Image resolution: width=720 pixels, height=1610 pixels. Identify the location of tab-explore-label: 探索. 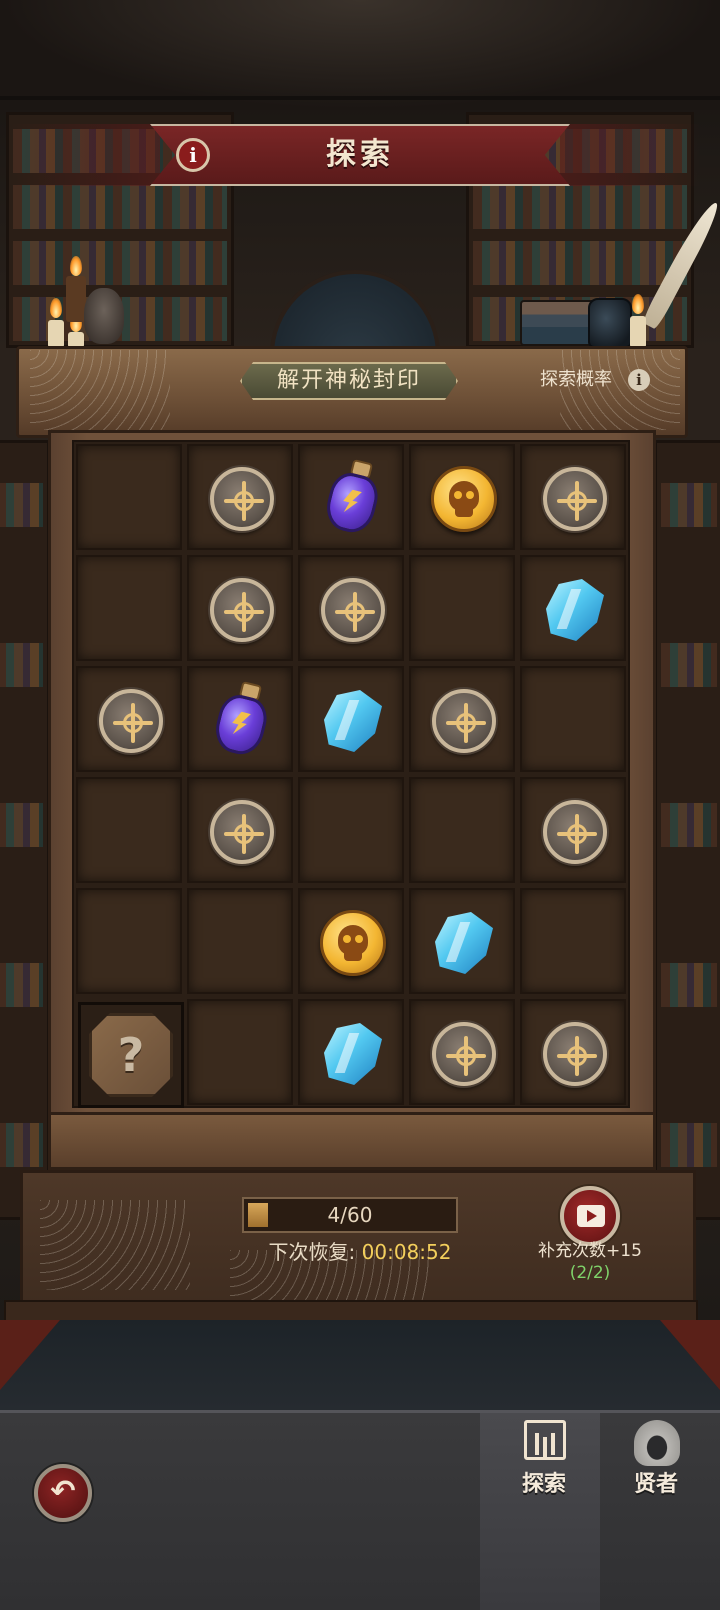
(544, 1484).